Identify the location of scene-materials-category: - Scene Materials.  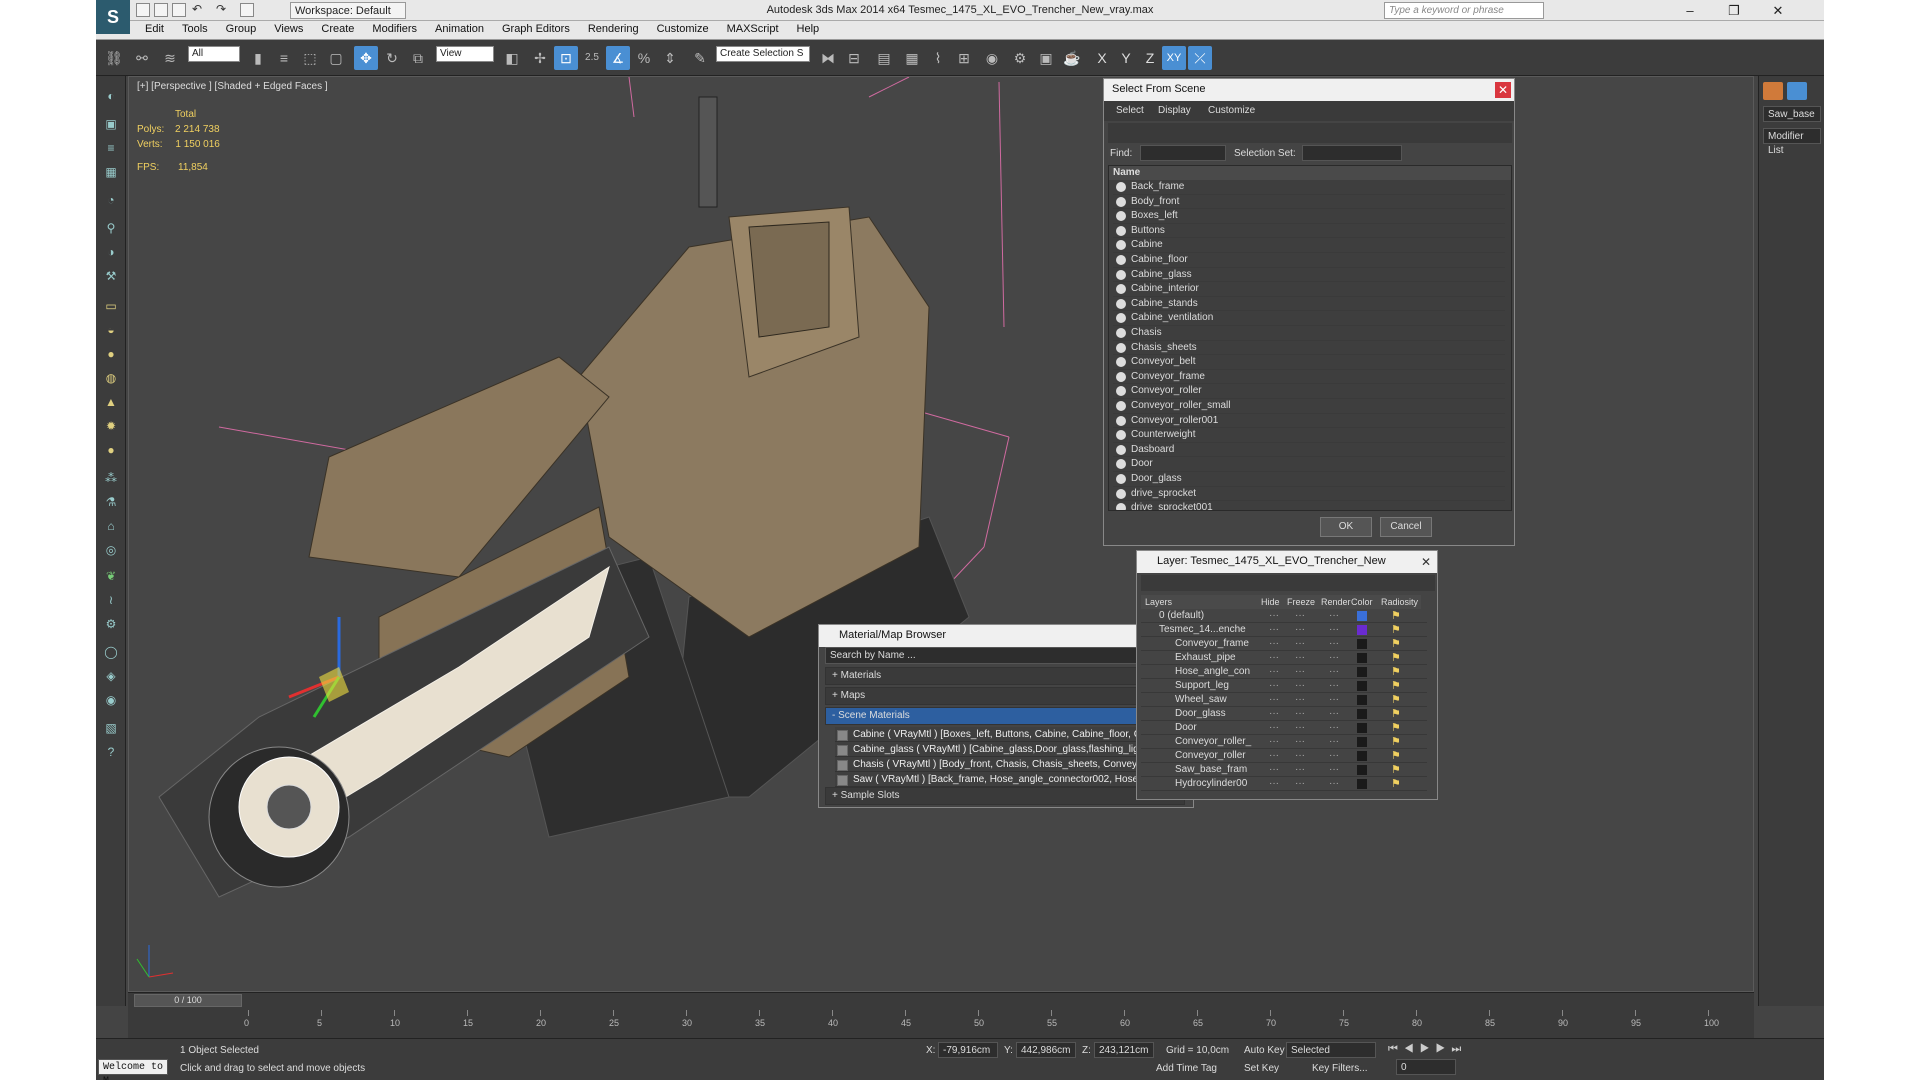
(1005, 716).